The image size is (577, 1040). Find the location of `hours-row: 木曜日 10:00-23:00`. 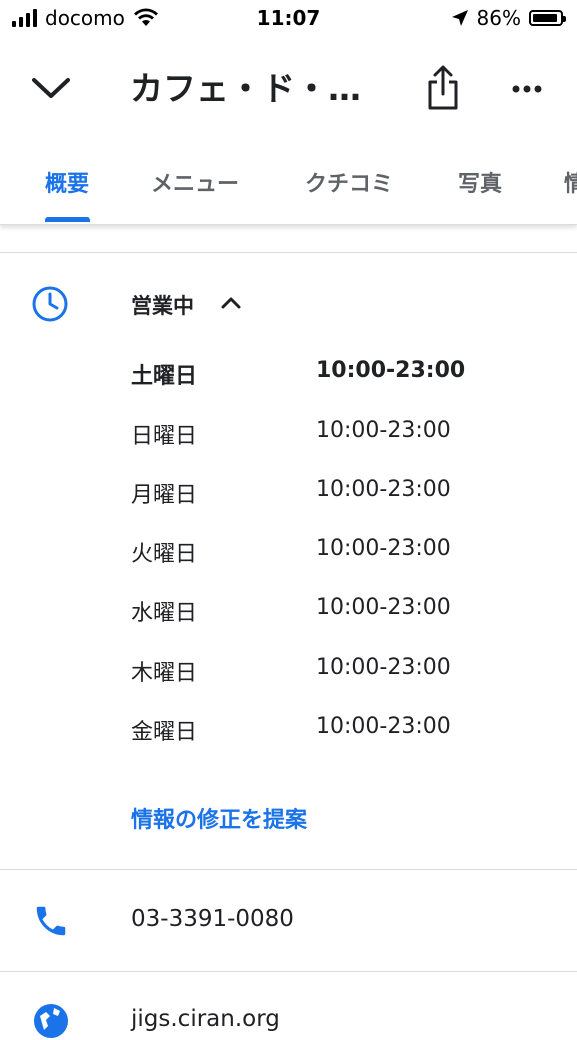

hours-row: 木曜日 10:00-23:00 is located at coordinates (341, 675).